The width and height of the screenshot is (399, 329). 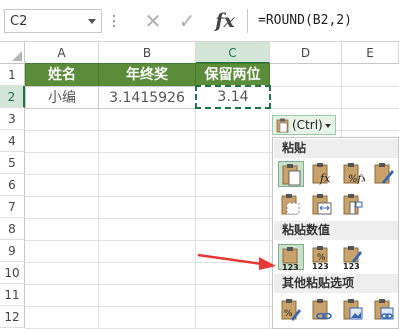 What do you see at coordinates (12, 317) in the screenshot?
I see `row-header: 12` at bounding box center [12, 317].